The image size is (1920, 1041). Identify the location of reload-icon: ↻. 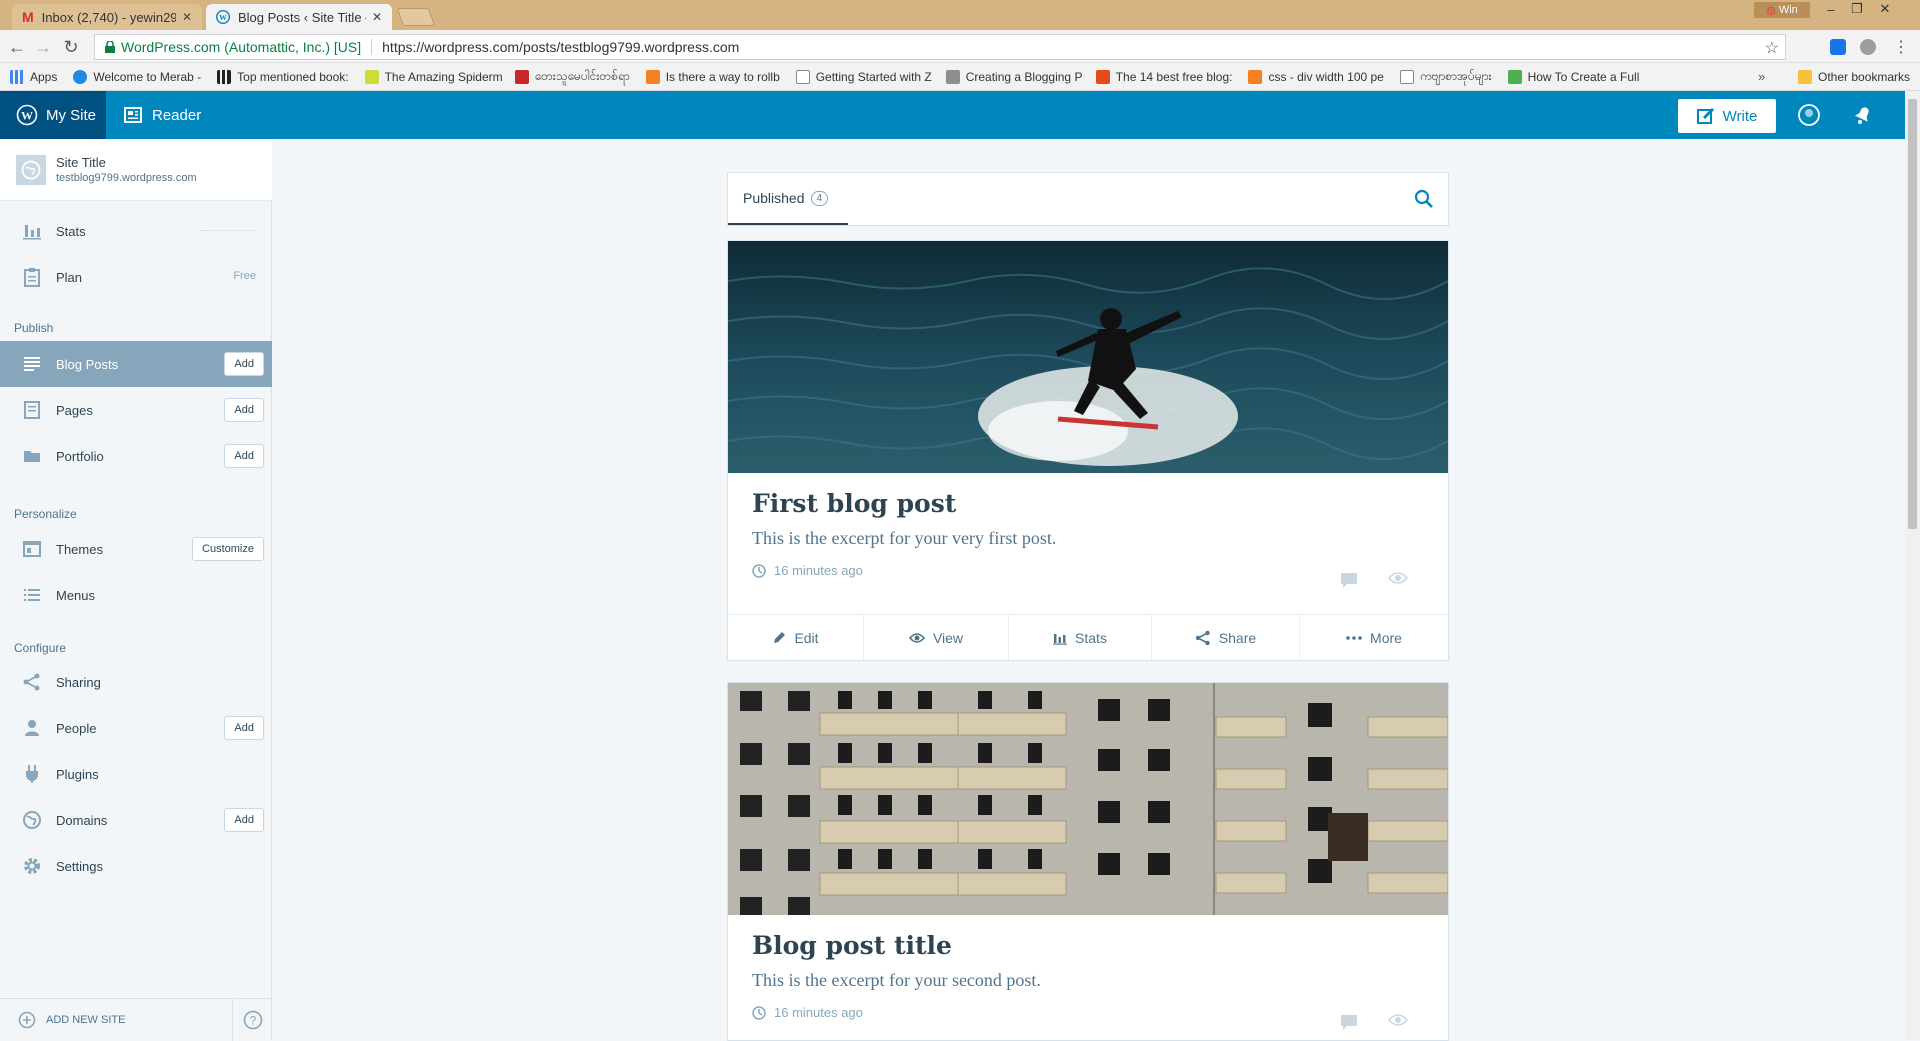
(71, 47).